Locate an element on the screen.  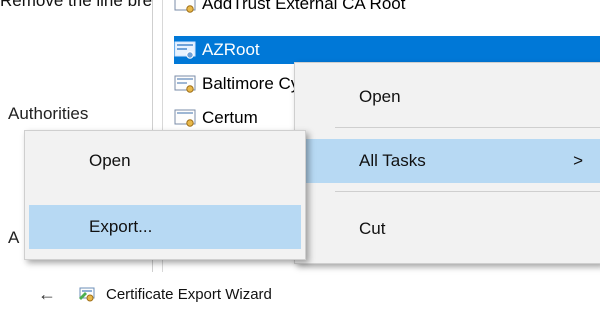
tree-item-label: AZRoot is located at coordinates (231, 49).